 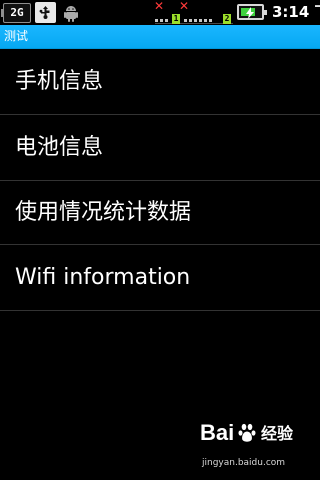 I want to click on android-icon, so click(x=70, y=12).